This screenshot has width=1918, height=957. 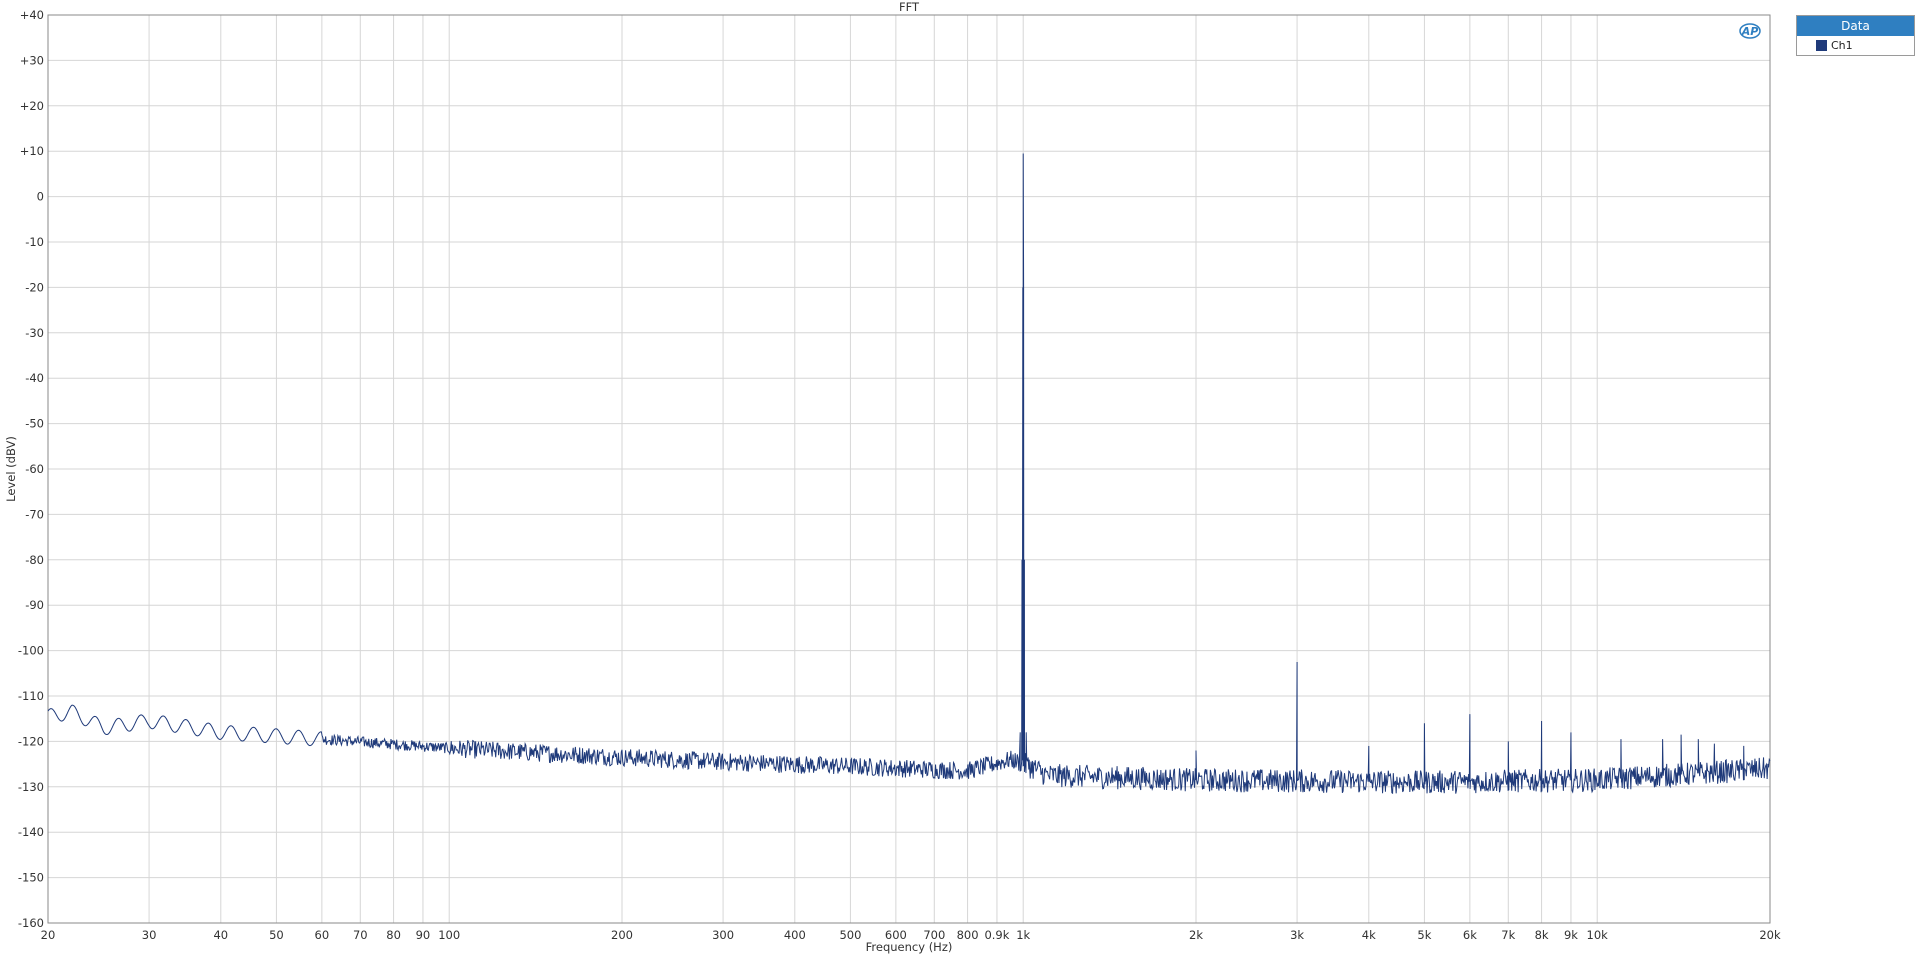 What do you see at coordinates (31, 696) in the screenshot?
I see `y-tick-label: -110` at bounding box center [31, 696].